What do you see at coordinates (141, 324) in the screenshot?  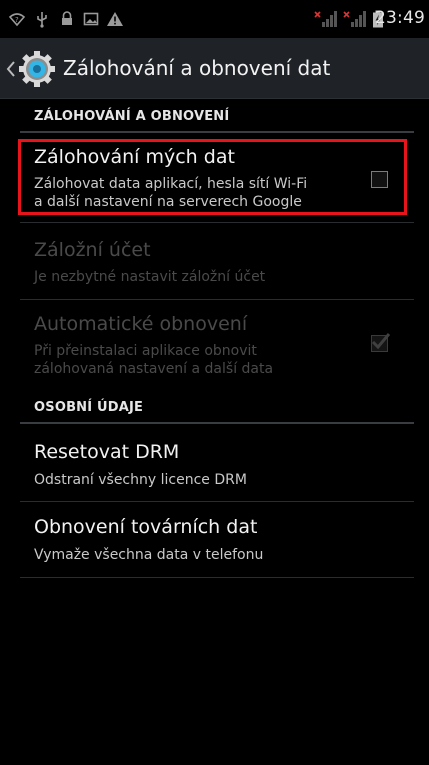 I see `pref-auto-restore-title: Automatické obnovení` at bounding box center [141, 324].